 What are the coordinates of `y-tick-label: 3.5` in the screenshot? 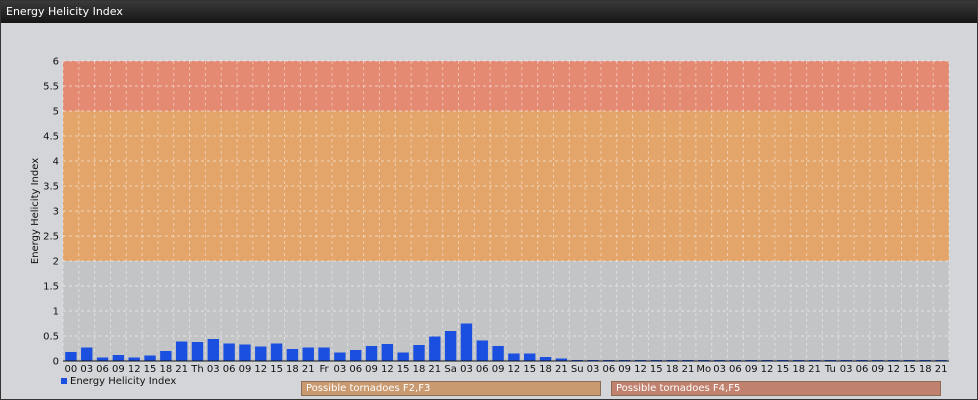 It's located at (51, 187).